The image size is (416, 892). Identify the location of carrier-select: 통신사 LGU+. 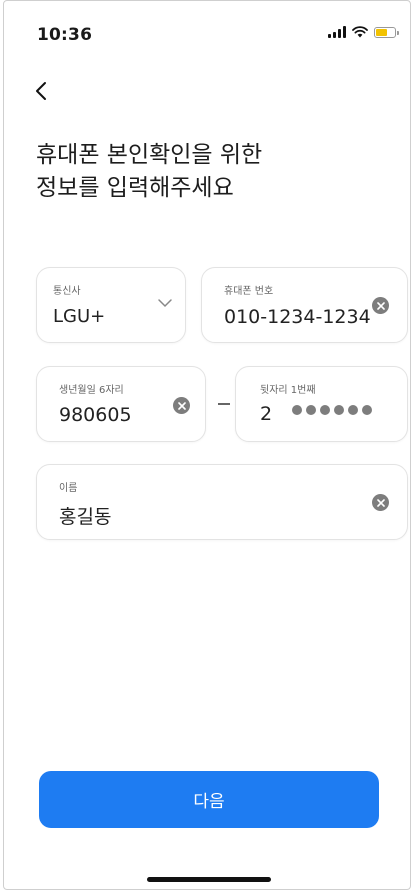
(111, 305).